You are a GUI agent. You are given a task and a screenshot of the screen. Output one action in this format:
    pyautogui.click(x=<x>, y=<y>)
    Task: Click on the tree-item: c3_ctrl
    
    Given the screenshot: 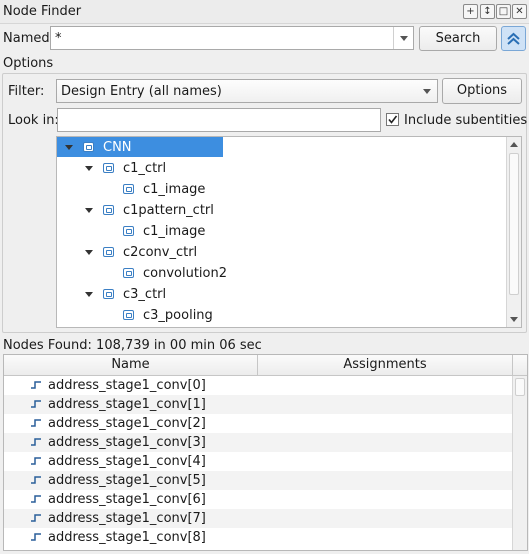 What is the action you would take?
    pyautogui.click(x=281, y=294)
    